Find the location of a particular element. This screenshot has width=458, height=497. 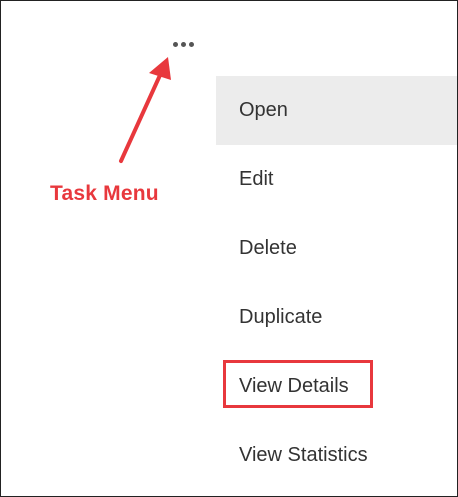

task-menu-button is located at coordinates (185, 46).